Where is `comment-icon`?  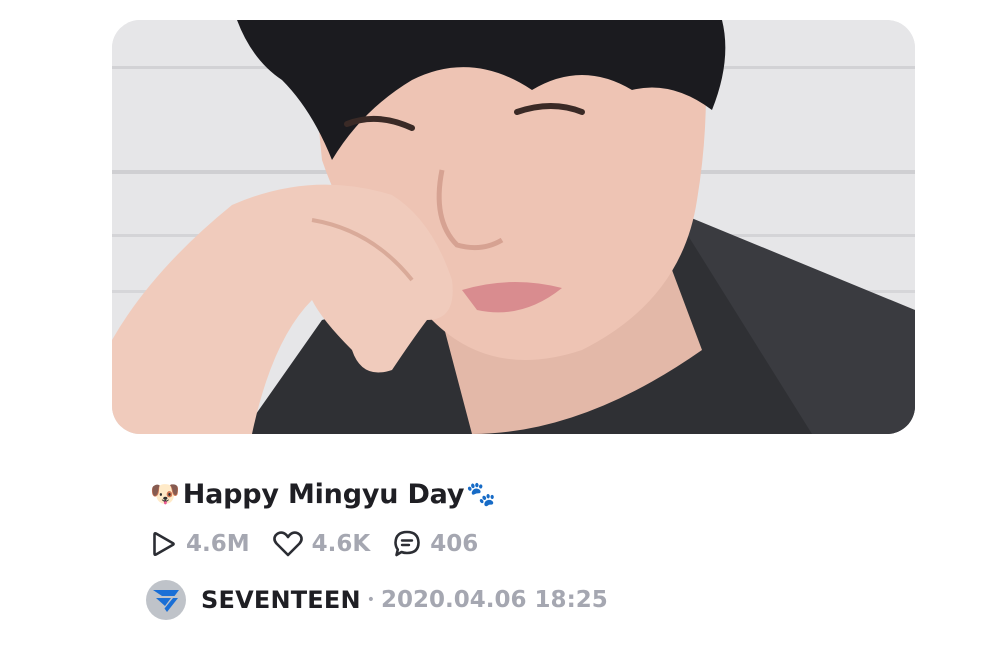 comment-icon is located at coordinates (407, 543).